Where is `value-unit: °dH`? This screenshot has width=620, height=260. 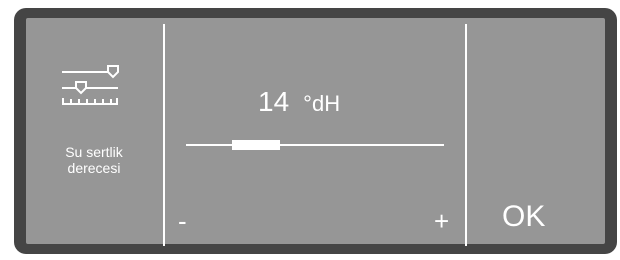
value-unit: °dH is located at coordinates (322, 103).